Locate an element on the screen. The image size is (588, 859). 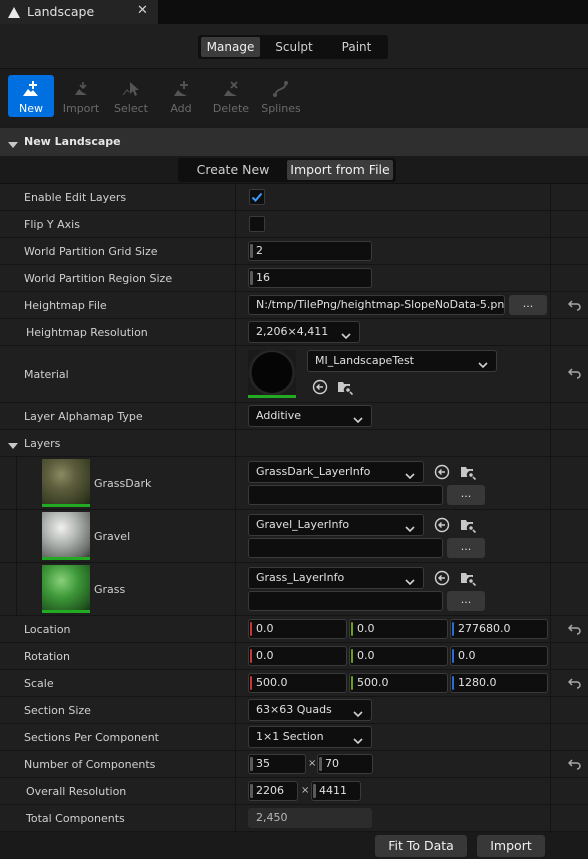
source-selector-bar: Create New Import from File is located at coordinates (294, 170).